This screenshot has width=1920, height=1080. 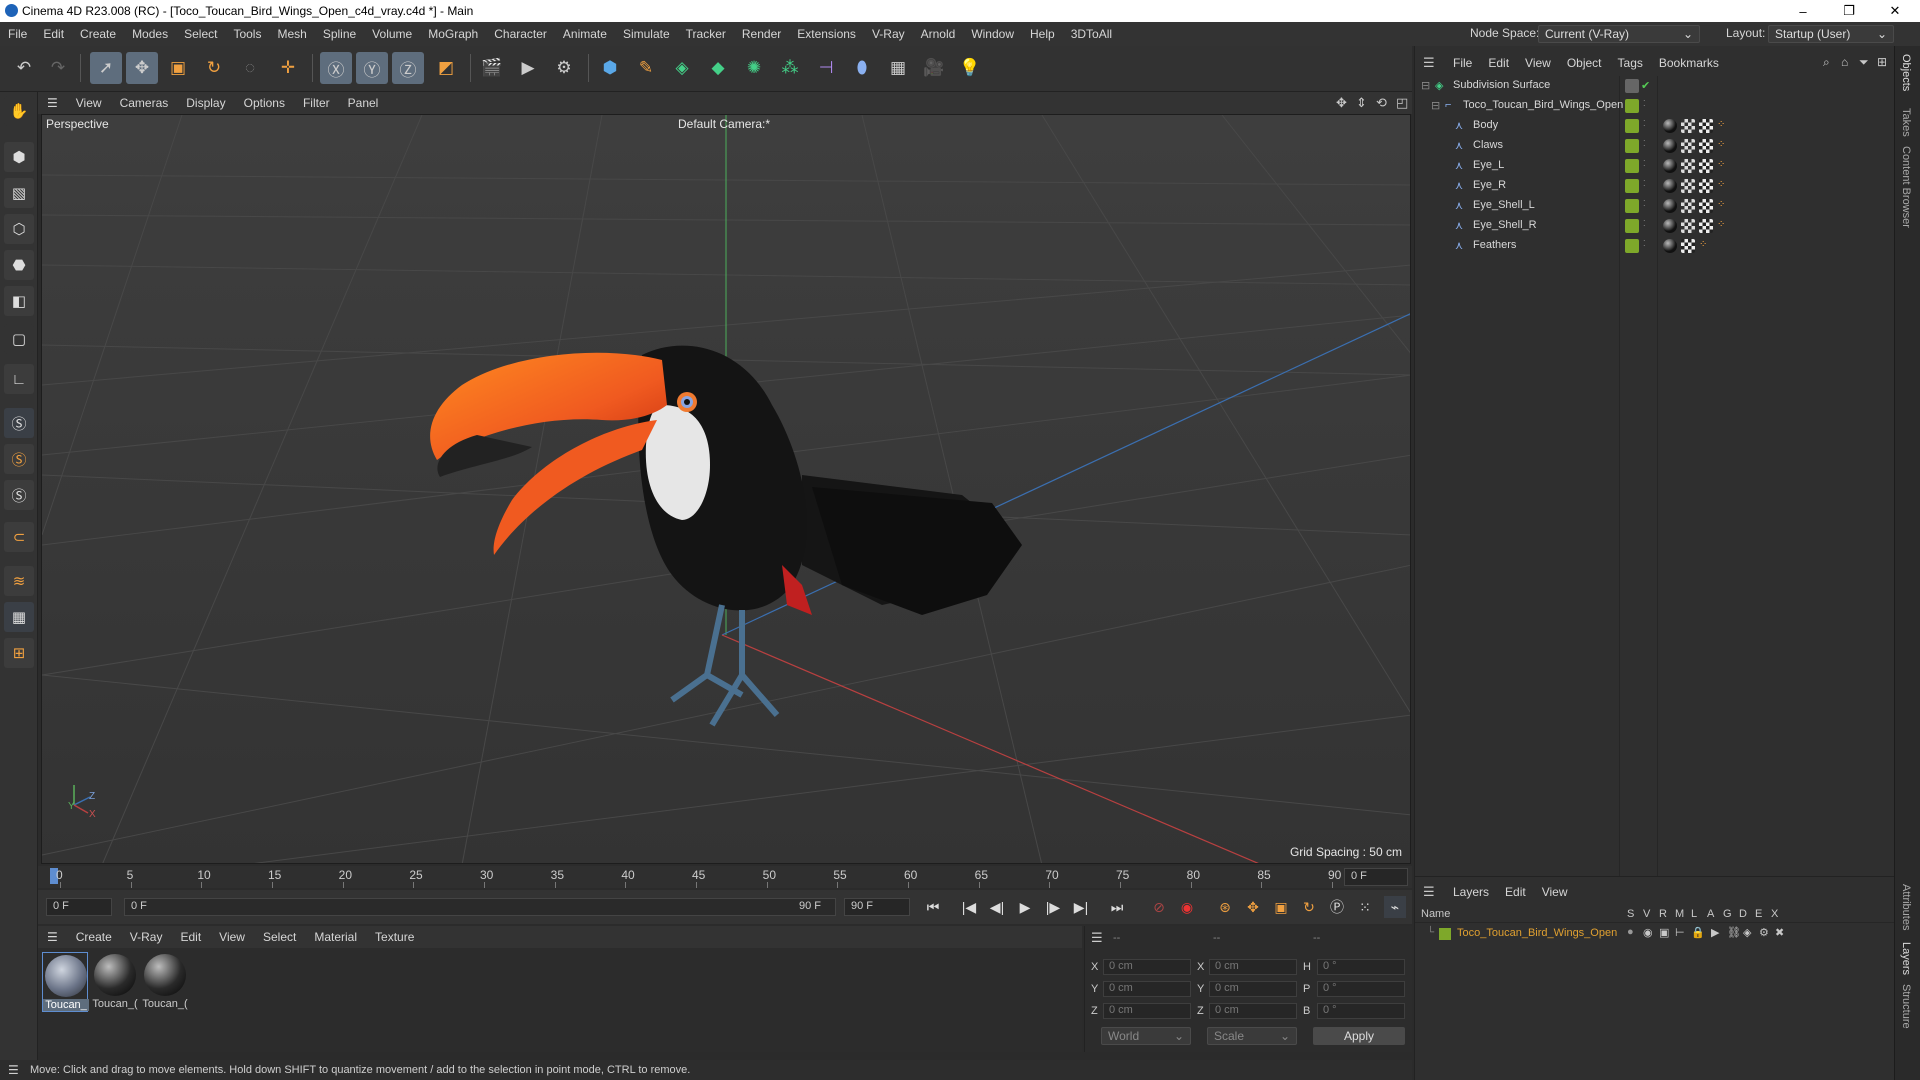 I want to click on spline-pen-icon: ✎, so click(x=646, y=68).